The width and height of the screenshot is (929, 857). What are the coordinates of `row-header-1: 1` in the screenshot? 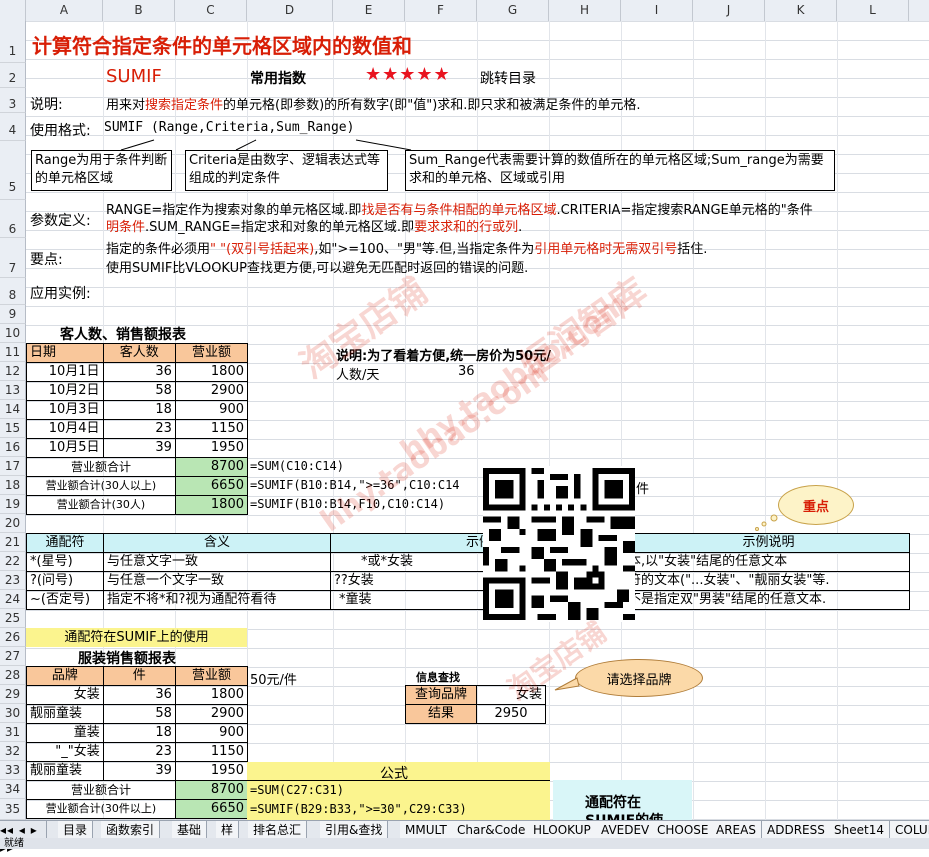 It's located at (13, 42).